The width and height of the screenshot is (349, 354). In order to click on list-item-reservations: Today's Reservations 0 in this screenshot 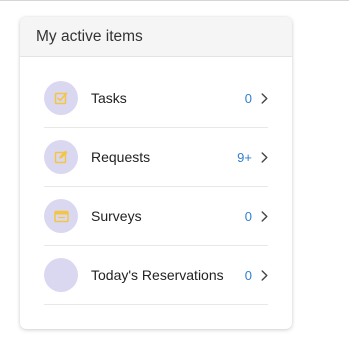, I will do `click(156, 275)`.